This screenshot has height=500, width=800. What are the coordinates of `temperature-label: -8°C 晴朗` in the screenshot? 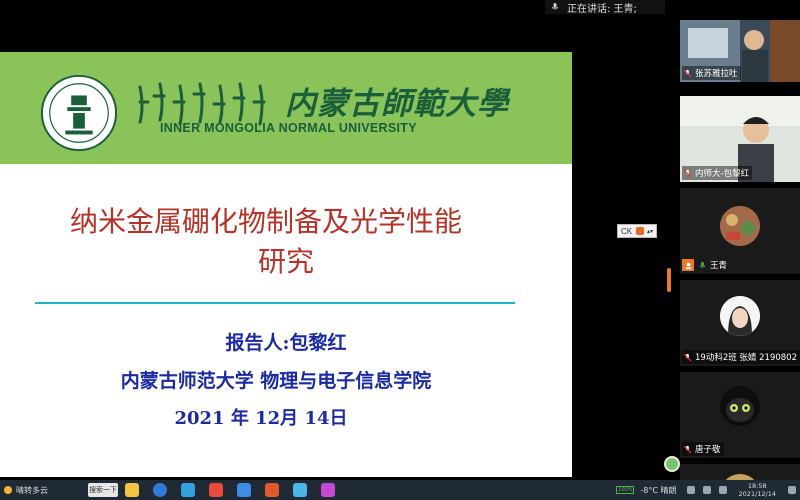 It's located at (658, 490).